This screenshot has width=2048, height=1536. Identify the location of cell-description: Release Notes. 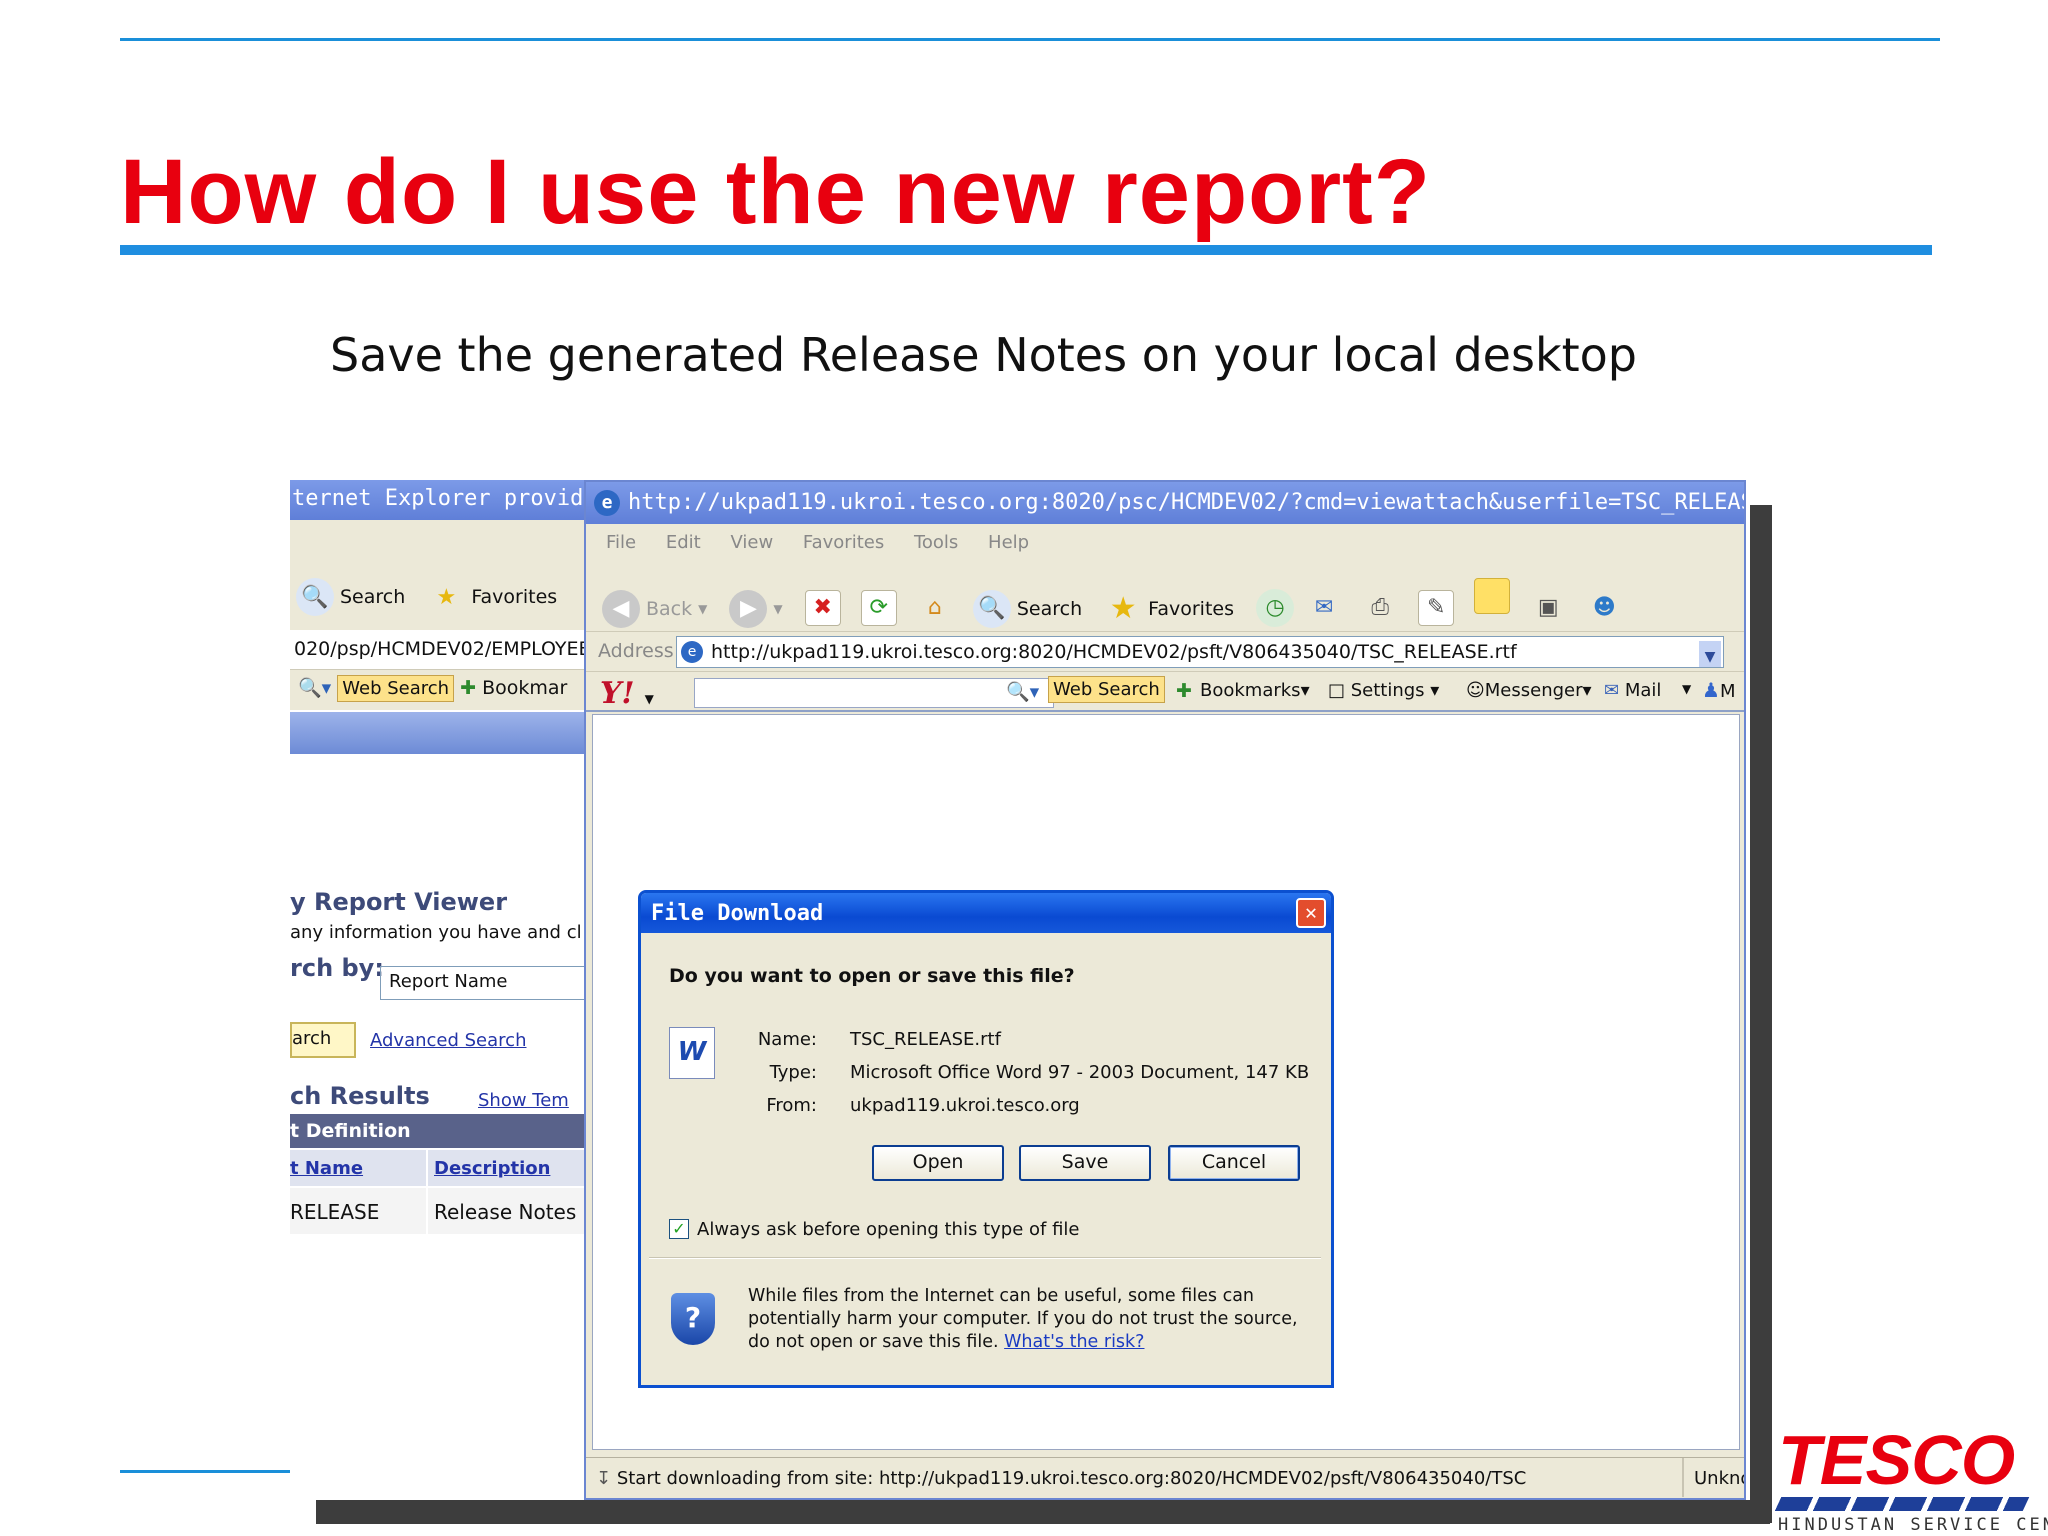
(505, 1212).